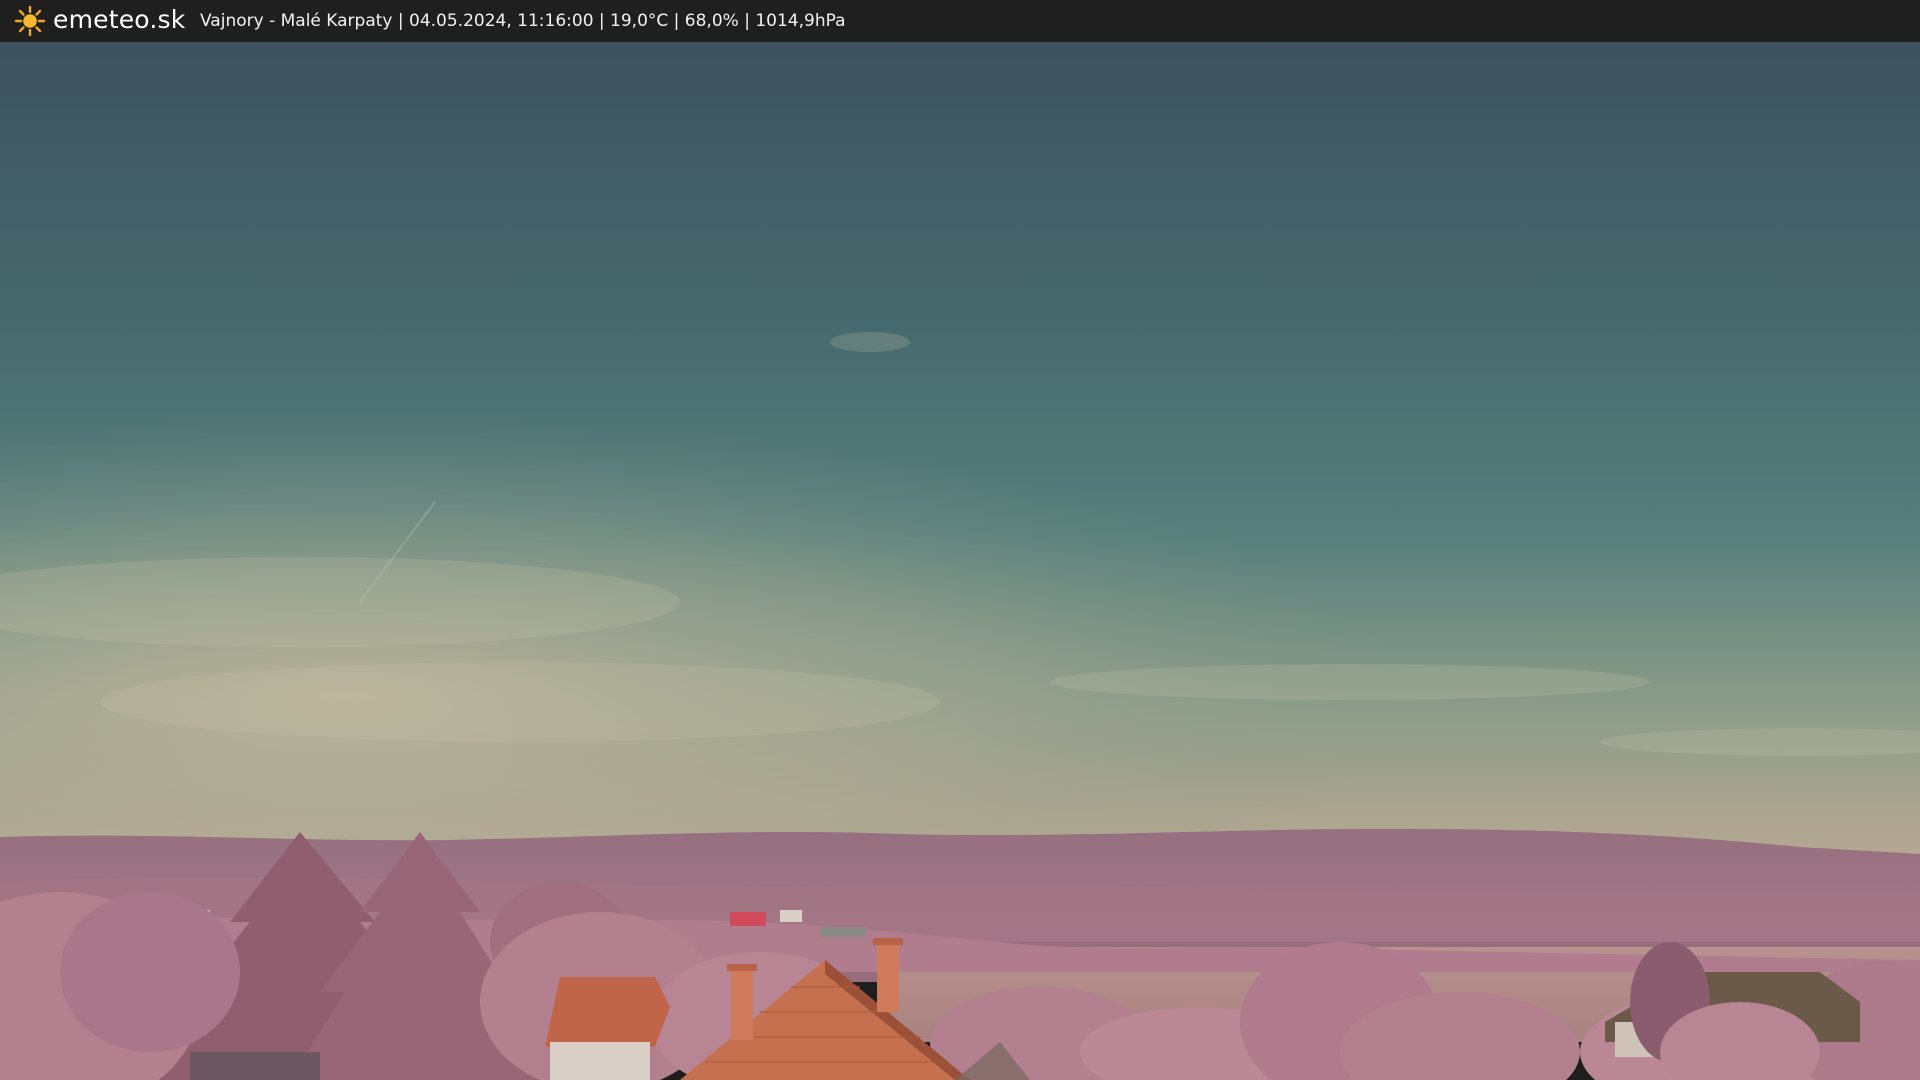 The width and height of the screenshot is (1920, 1080). I want to click on sun-icon, so click(30, 21).